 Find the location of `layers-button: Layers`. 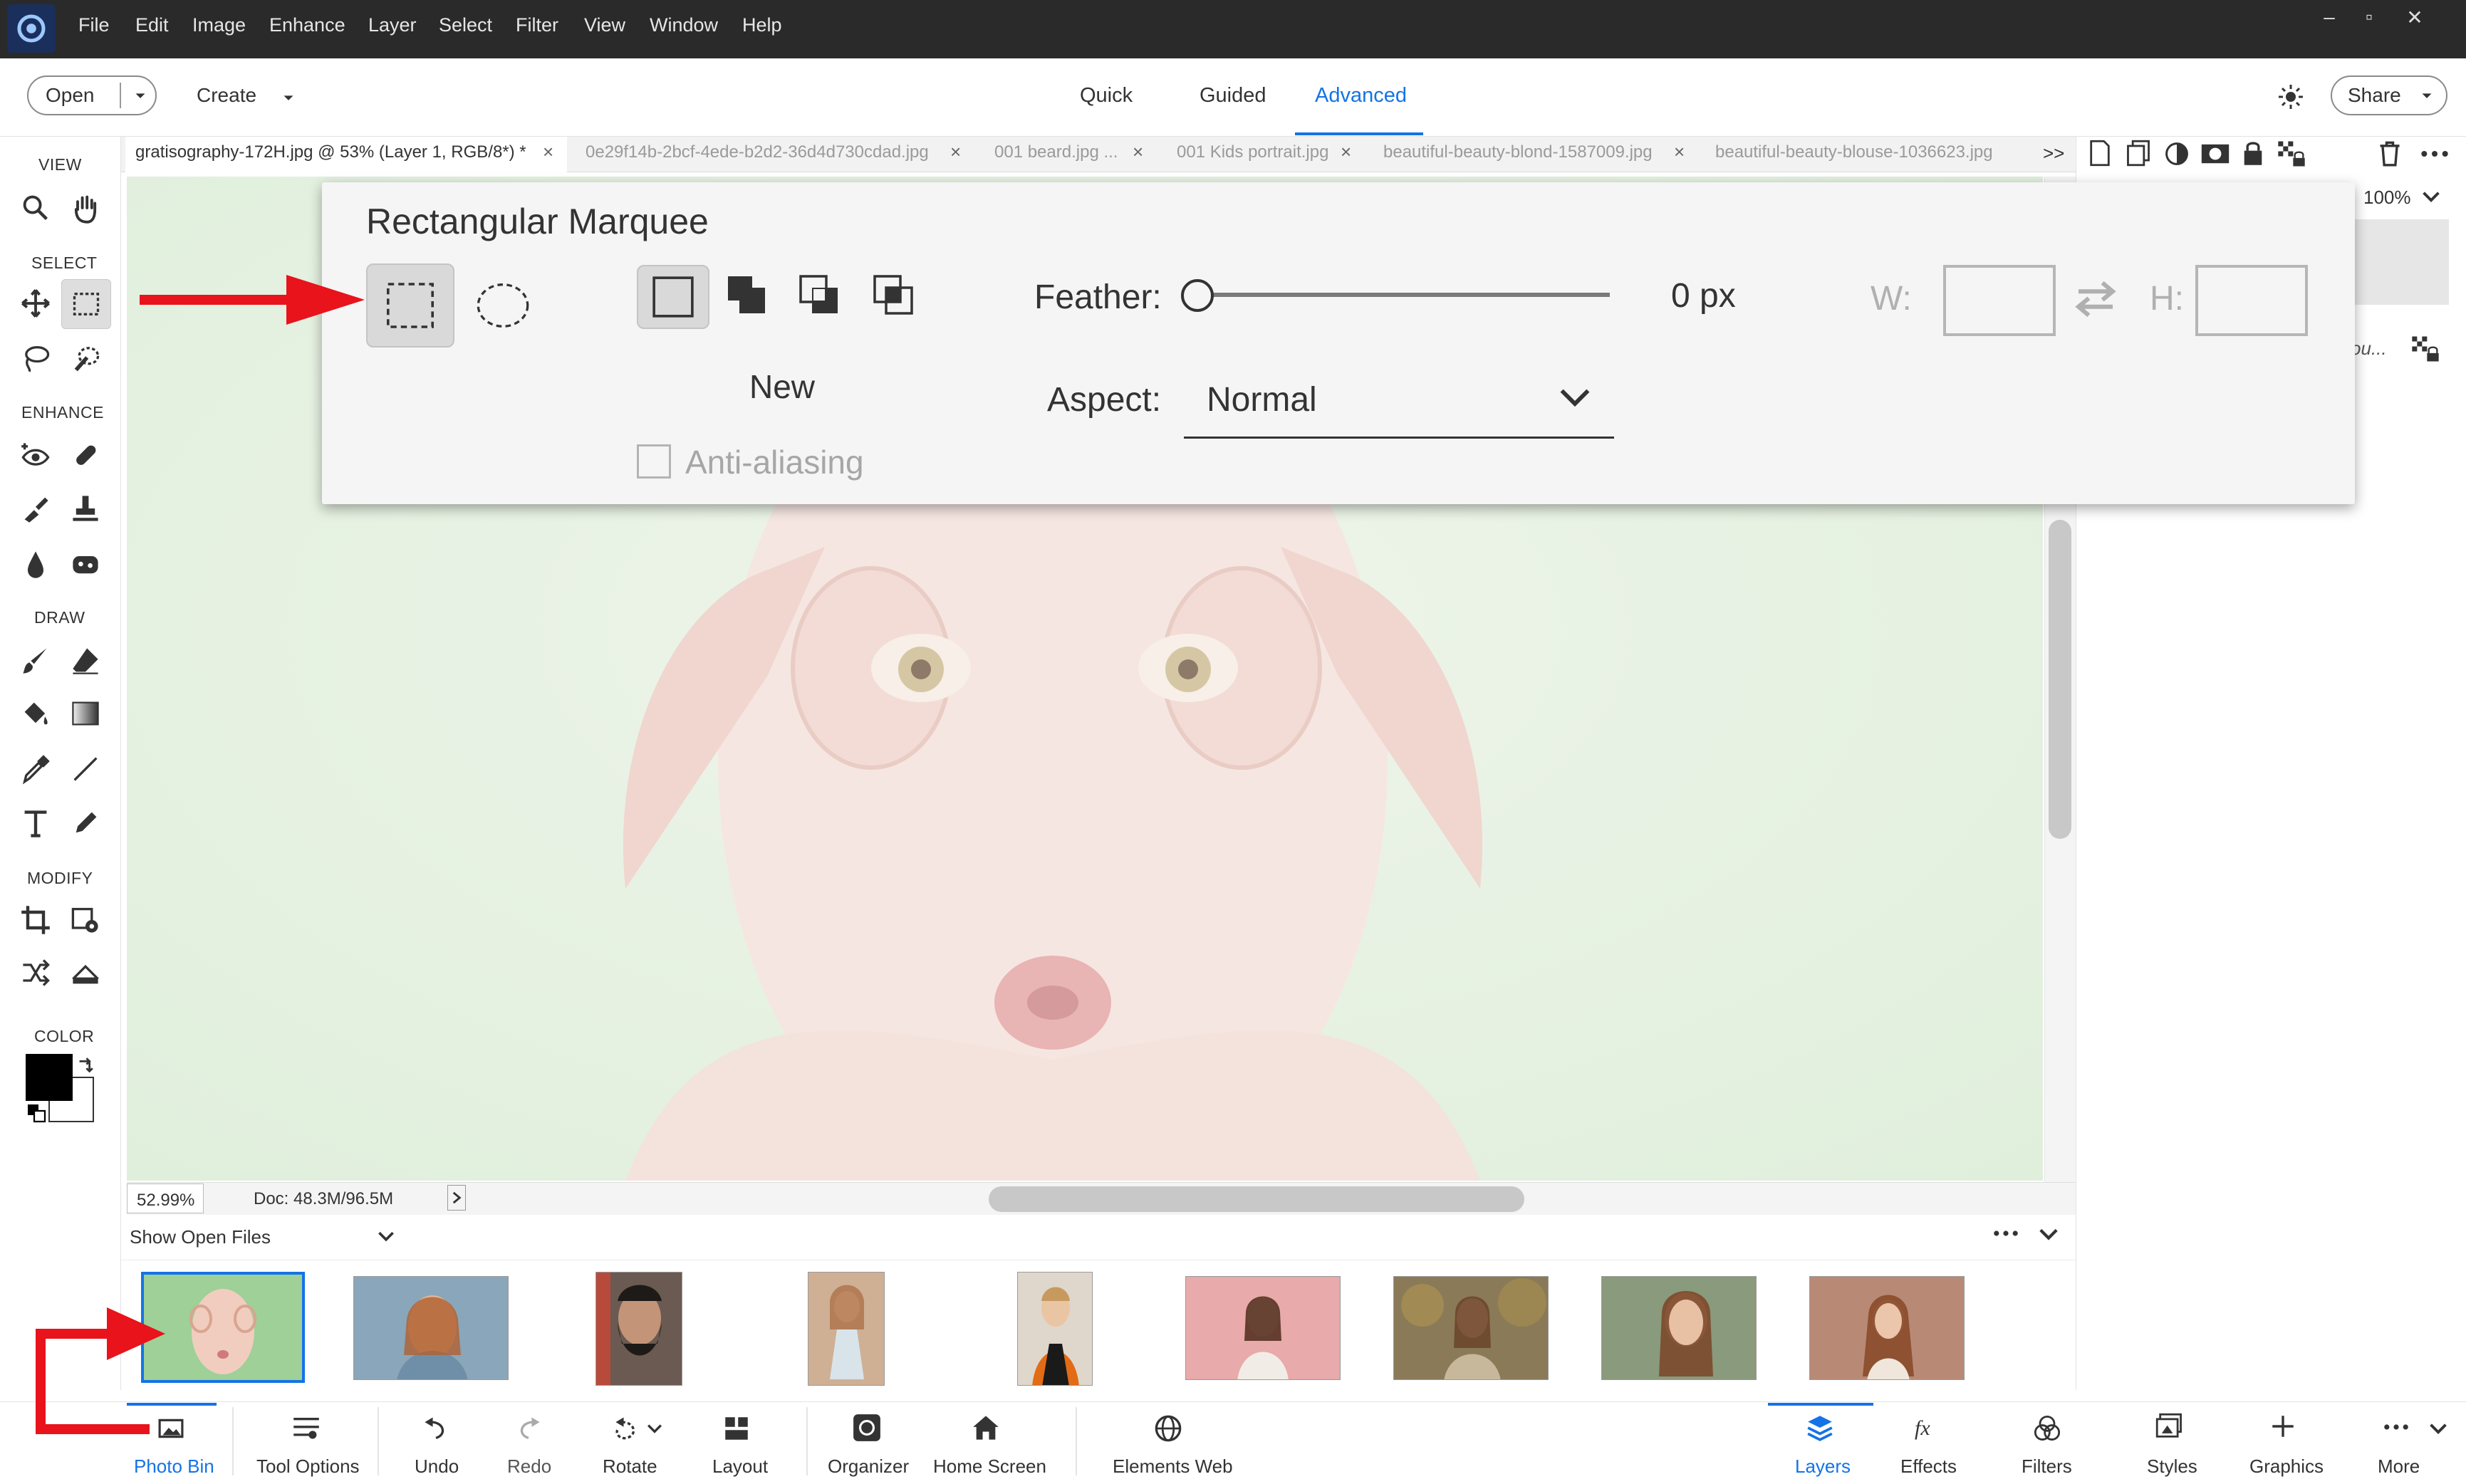

layers-button: Layers is located at coordinates (1823, 1467).